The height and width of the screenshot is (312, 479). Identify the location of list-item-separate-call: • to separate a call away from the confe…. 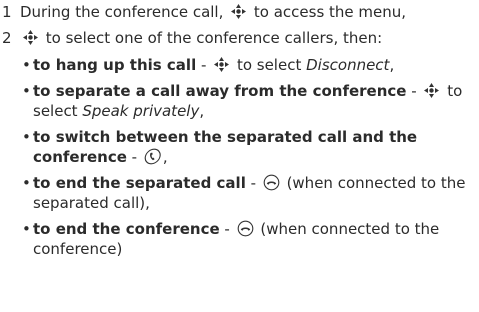
(248, 101).